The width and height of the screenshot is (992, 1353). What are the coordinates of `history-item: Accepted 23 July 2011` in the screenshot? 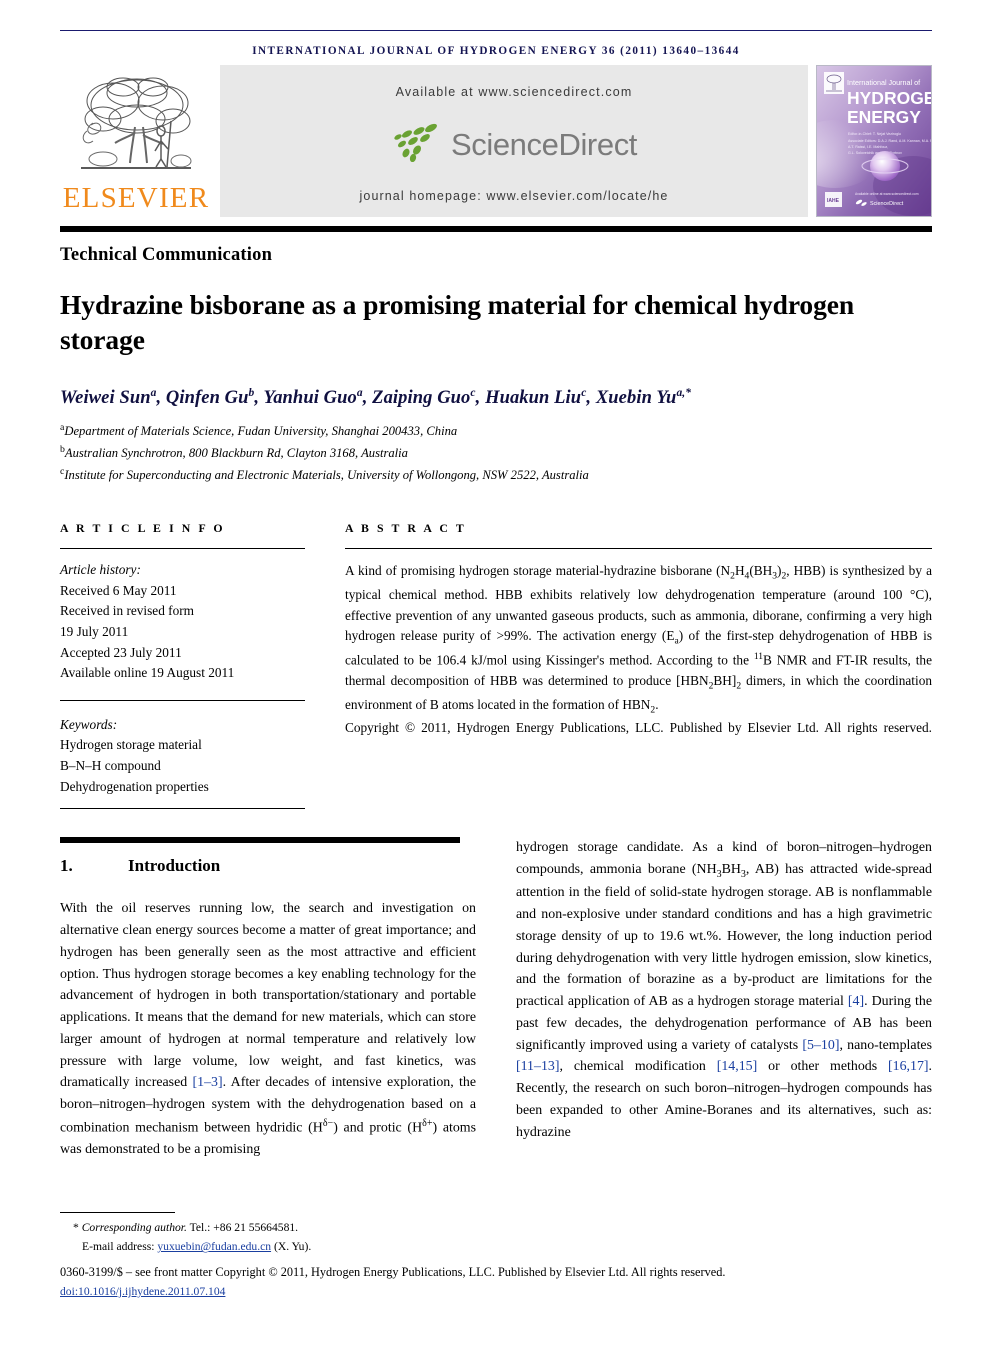 It's located at (121, 652).